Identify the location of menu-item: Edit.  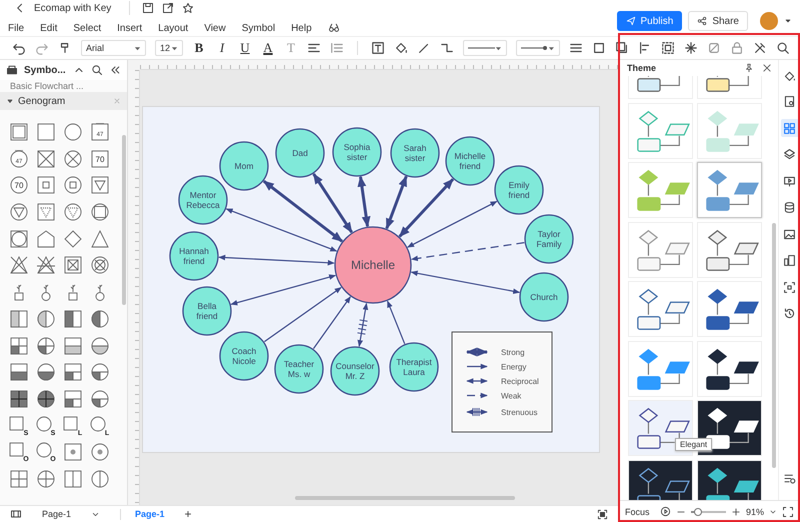
(49, 28).